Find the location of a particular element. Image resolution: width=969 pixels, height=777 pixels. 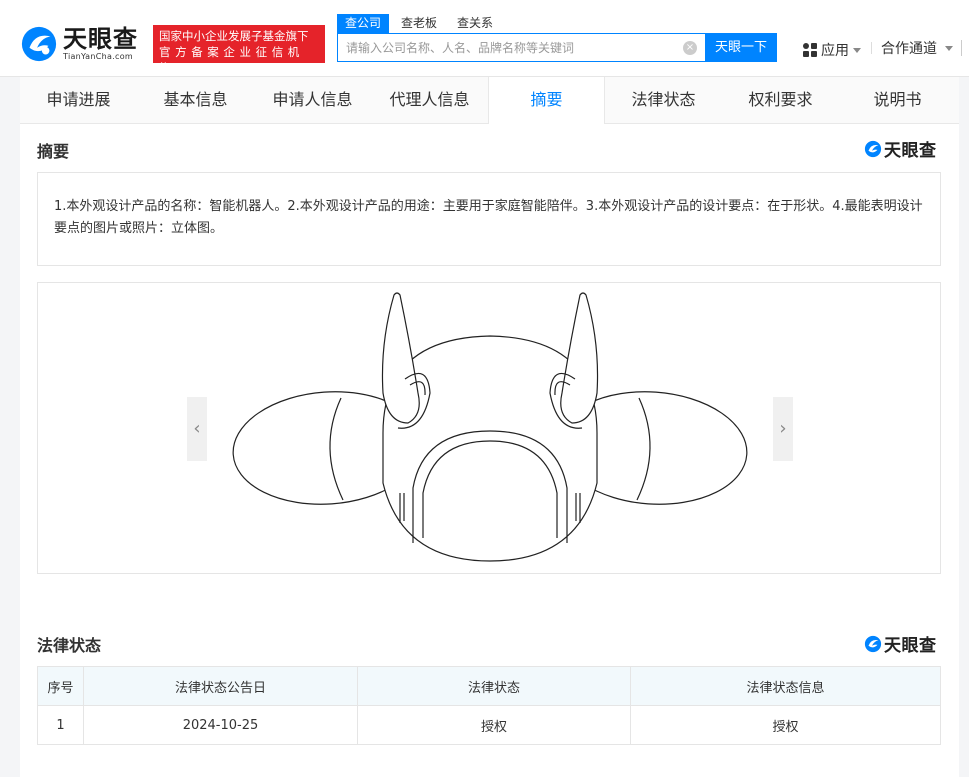

tab-specification: 说明书 is located at coordinates (897, 100).